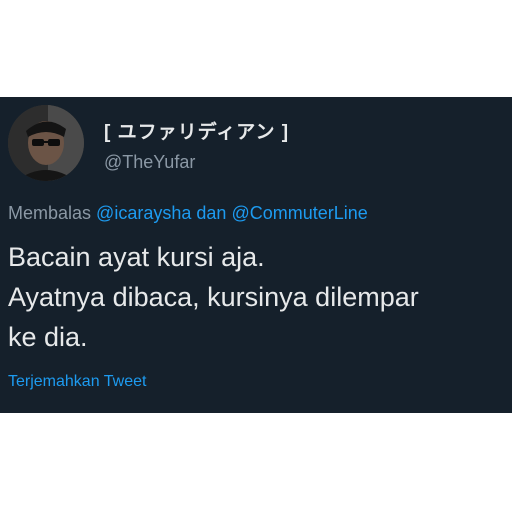  I want to click on tweet-text-line: Ayatnya dibaca, kursinya dilempar, so click(213, 297).